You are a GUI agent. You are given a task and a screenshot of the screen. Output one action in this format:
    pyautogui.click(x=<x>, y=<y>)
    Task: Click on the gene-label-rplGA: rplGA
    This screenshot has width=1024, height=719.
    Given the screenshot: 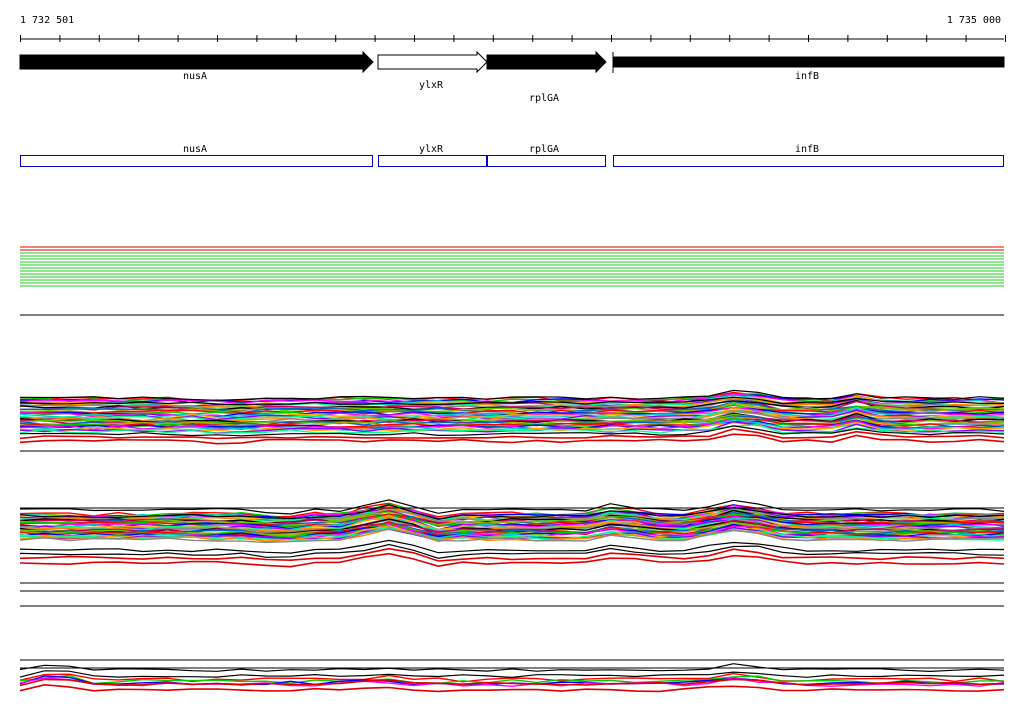 What is the action you would take?
    pyautogui.click(x=544, y=98)
    